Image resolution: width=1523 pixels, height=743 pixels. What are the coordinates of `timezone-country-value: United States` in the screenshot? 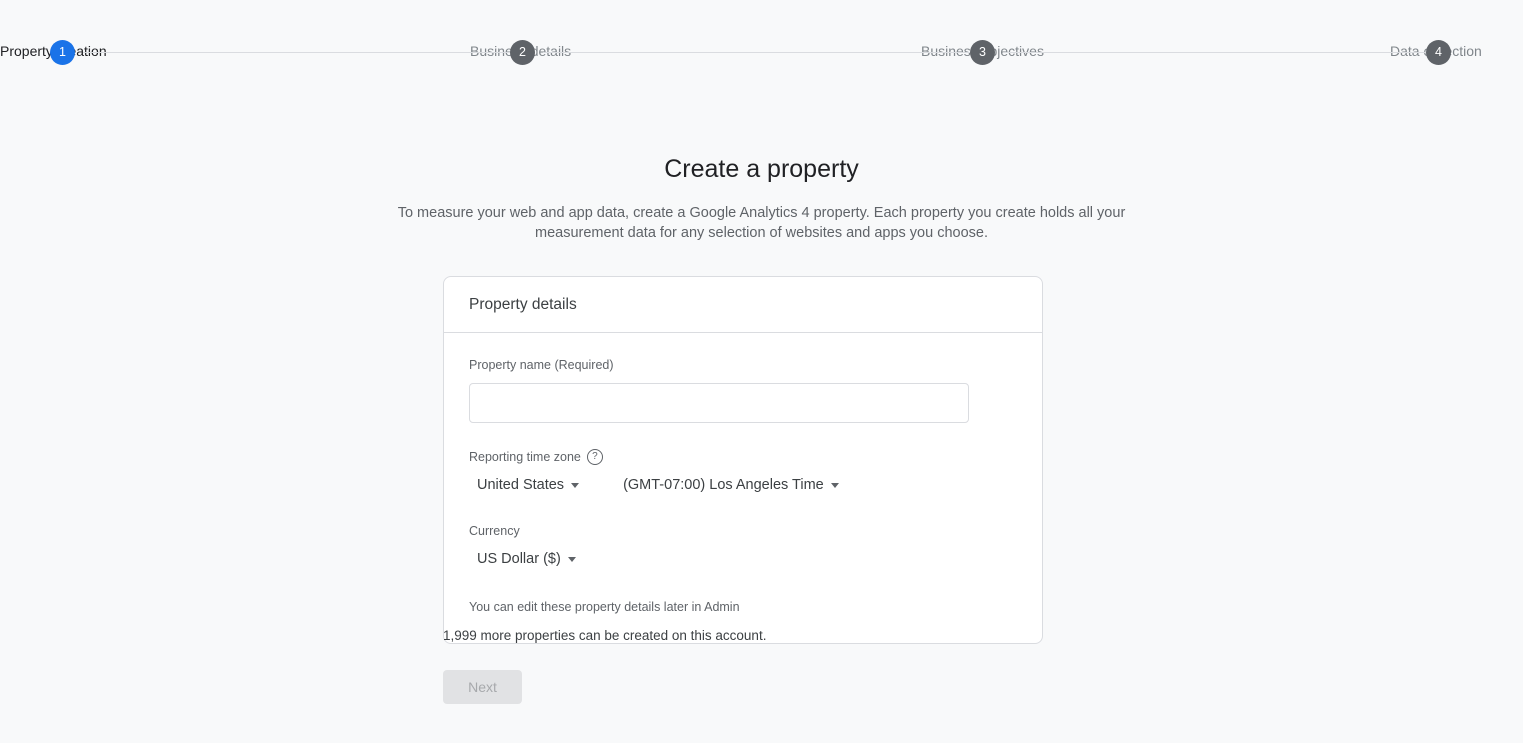 It's located at (521, 485).